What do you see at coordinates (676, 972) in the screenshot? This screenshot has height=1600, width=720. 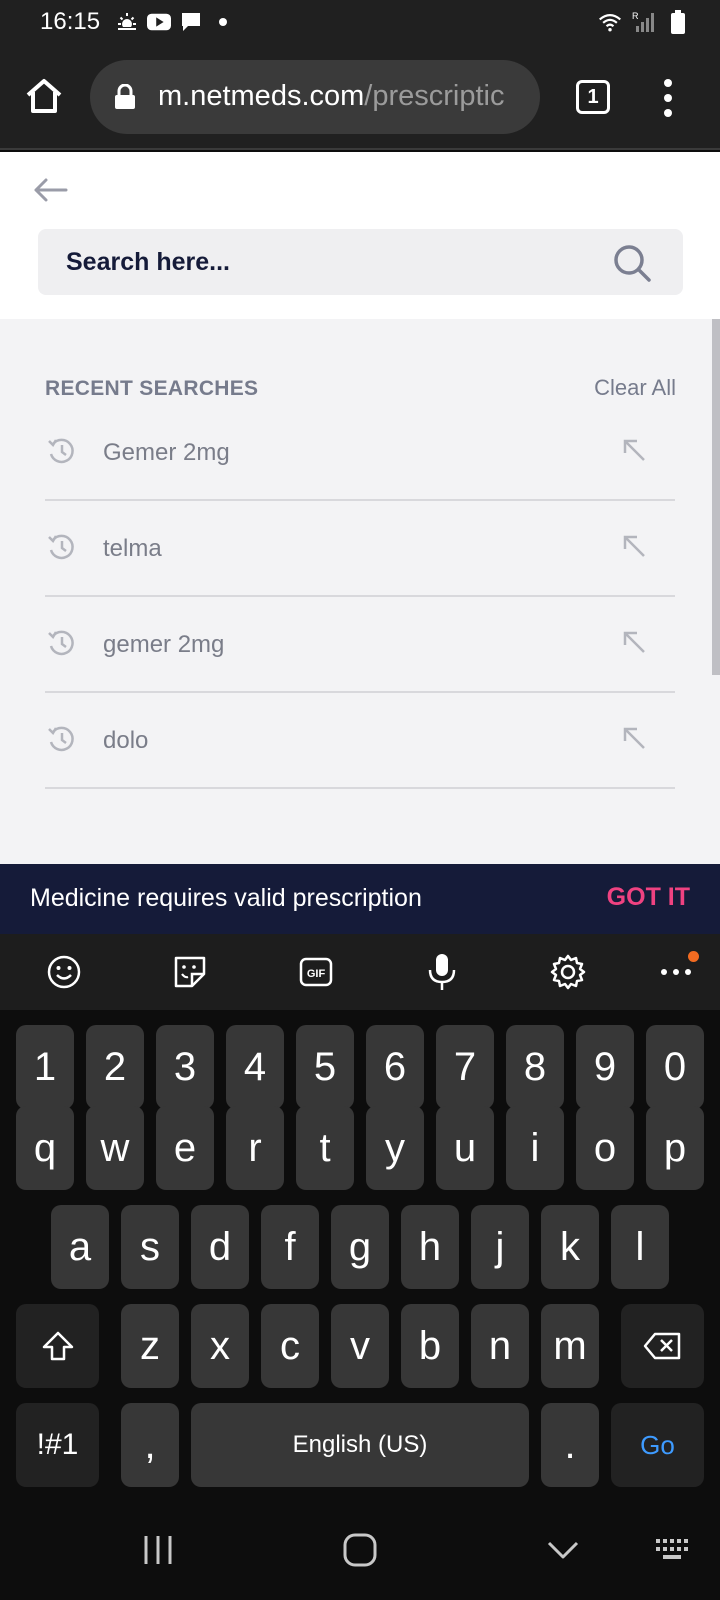 I see `more-dots-icon` at bounding box center [676, 972].